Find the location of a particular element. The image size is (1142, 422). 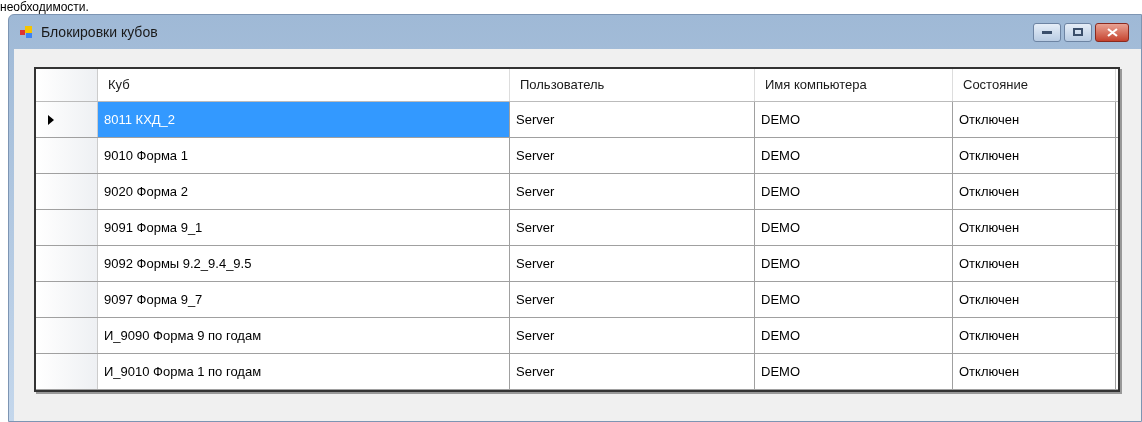

column-header: Куб is located at coordinates (304, 85).